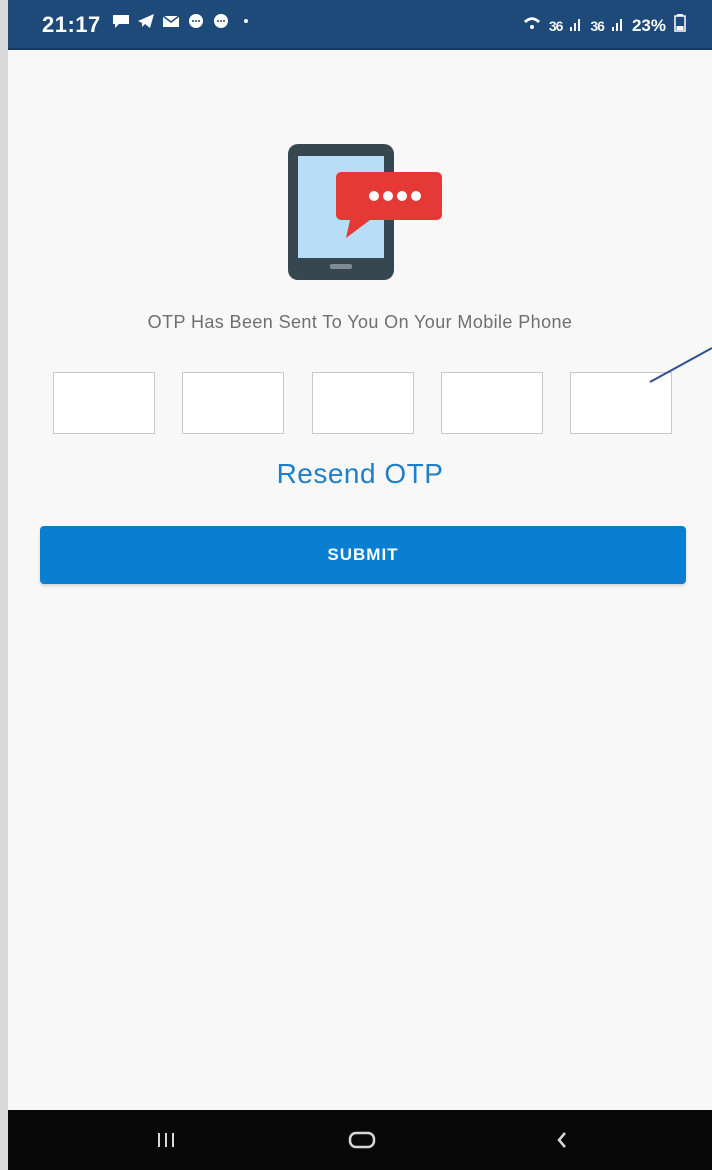 This screenshot has height=1170, width=712. I want to click on battery-text: 23%, so click(648, 25).